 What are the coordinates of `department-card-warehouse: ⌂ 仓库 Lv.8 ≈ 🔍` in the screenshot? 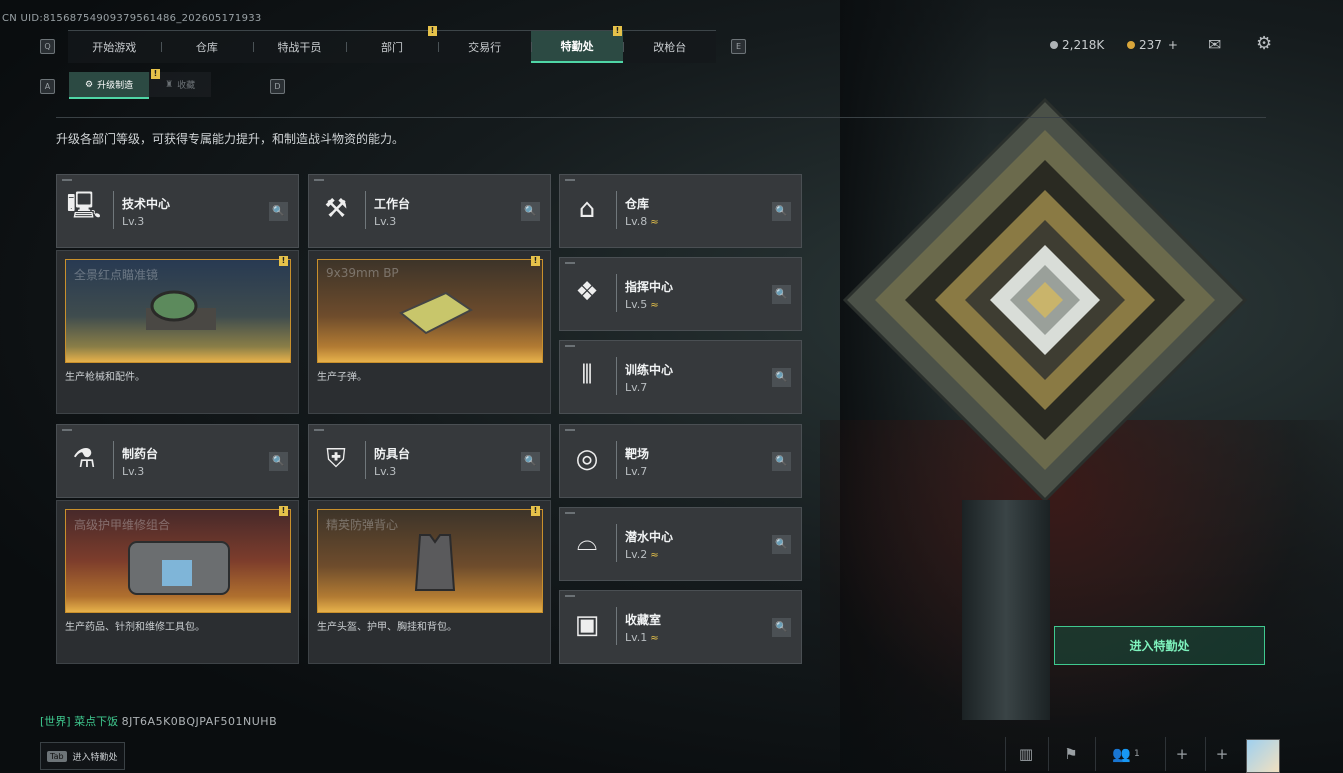 It's located at (680, 211).